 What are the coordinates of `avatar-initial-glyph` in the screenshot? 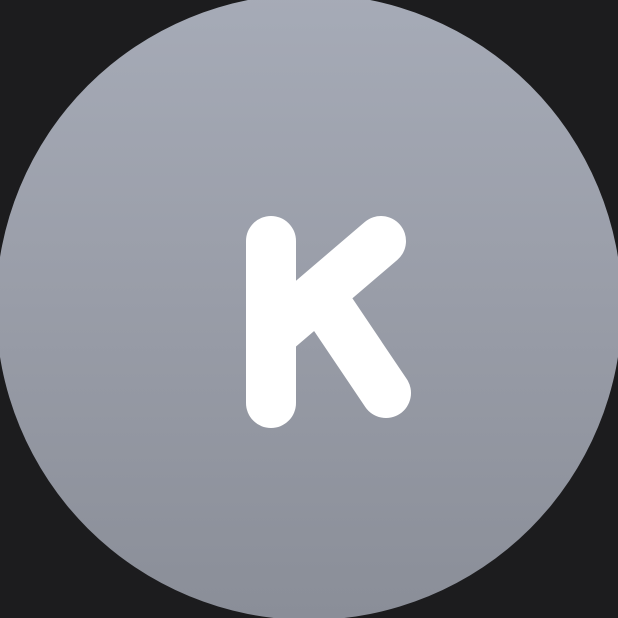 It's located at (328, 322).